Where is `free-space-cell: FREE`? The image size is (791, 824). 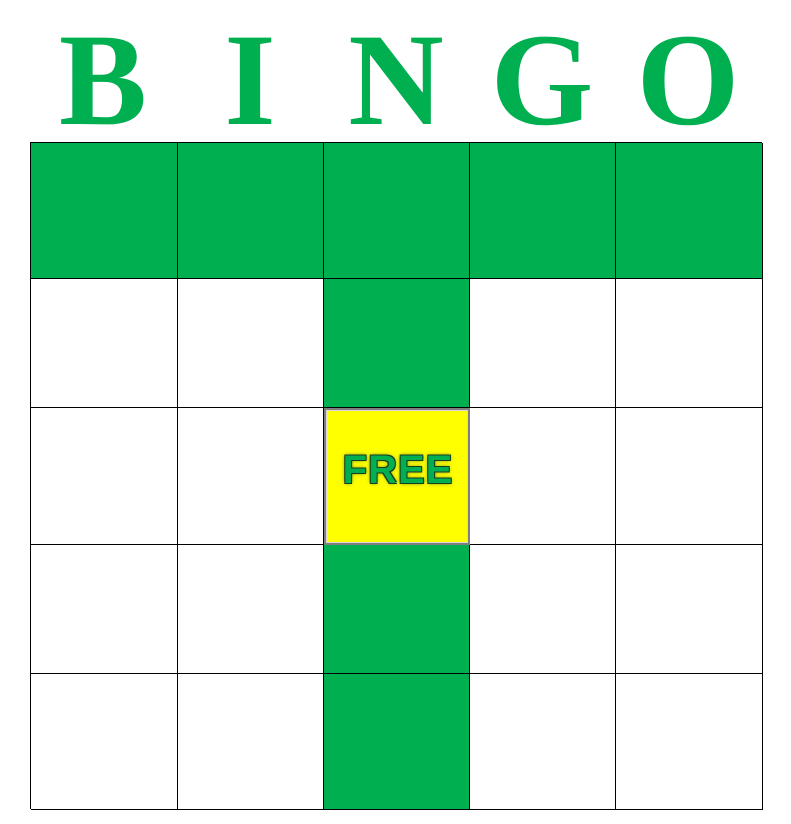
free-space-cell: FREE is located at coordinates (397, 476).